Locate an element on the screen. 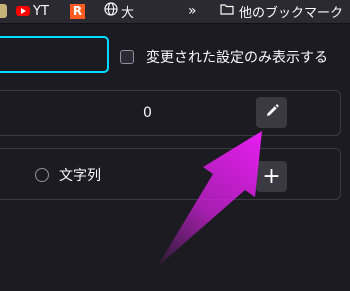 The width and height of the screenshot is (350, 291). modified-only-checkbox is located at coordinates (127, 57).